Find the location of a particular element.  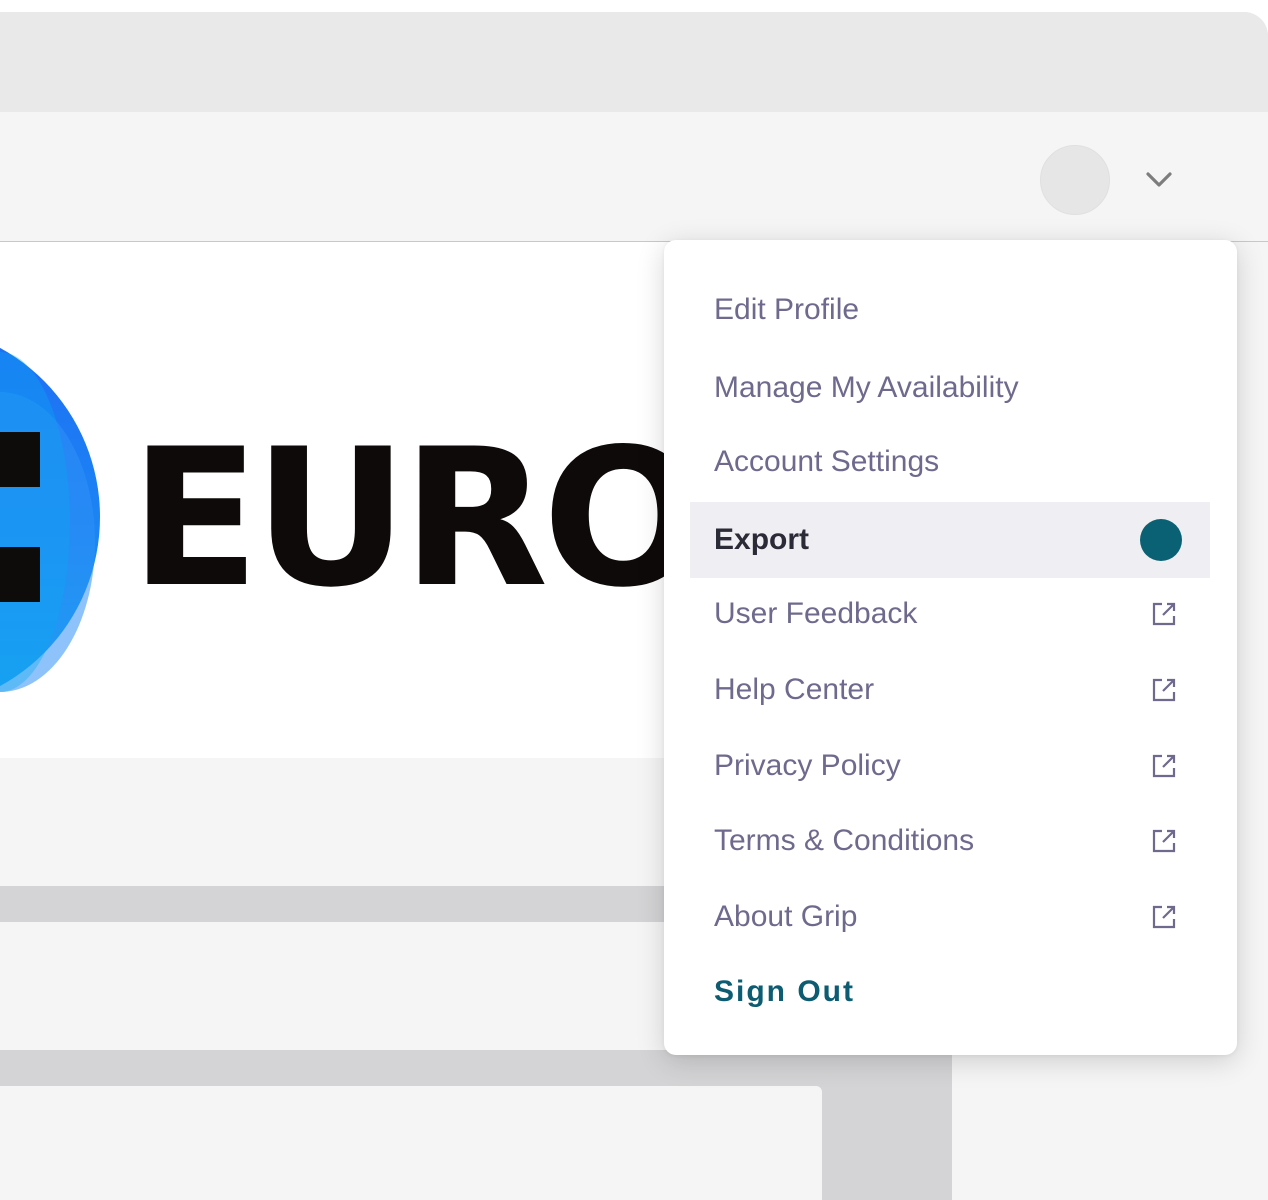

menu-item-label: Edit Profile is located at coordinates (787, 309).